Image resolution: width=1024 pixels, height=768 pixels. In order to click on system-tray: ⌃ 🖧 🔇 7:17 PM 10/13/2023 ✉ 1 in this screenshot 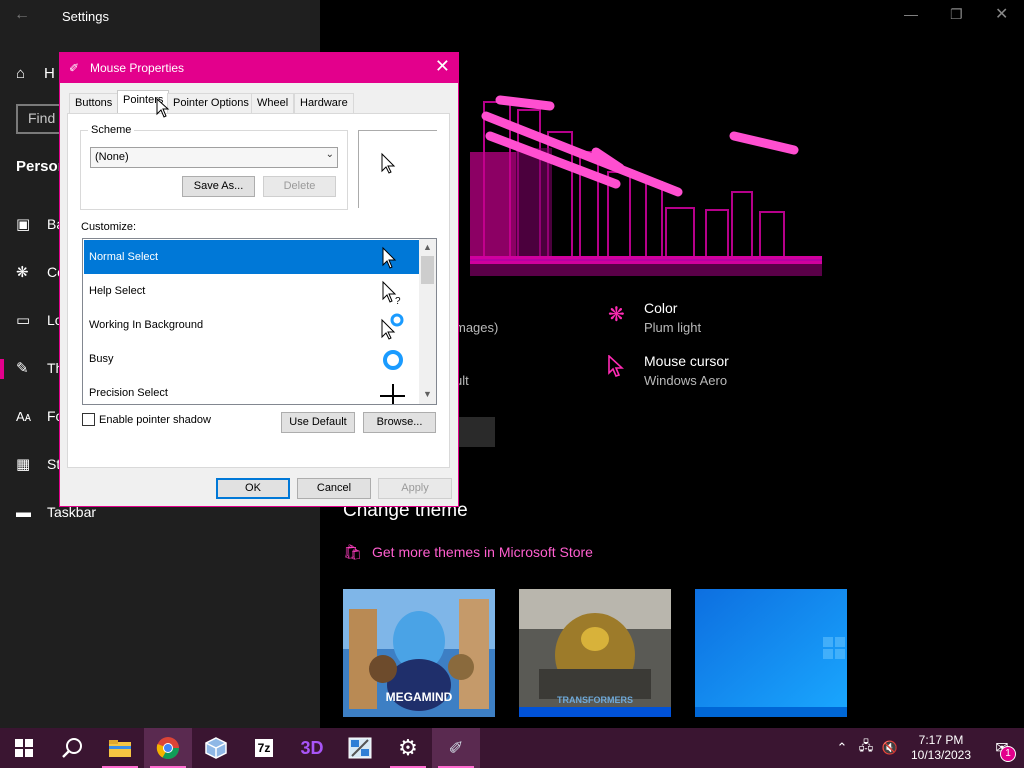, I will do `click(927, 748)`.